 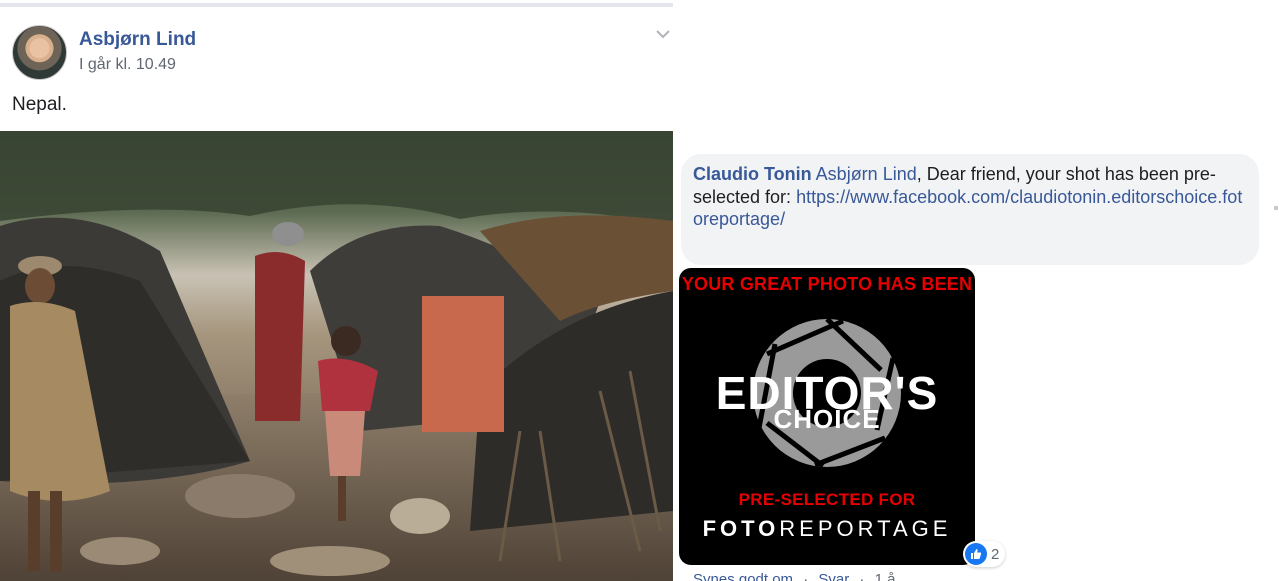 What do you see at coordinates (866, 174) in the screenshot?
I see `comment-mention: Asbjørn Lind` at bounding box center [866, 174].